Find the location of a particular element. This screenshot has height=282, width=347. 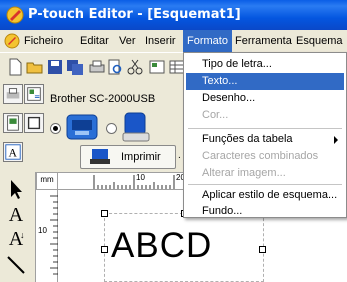

resize-handle-ml is located at coordinates (104, 249).